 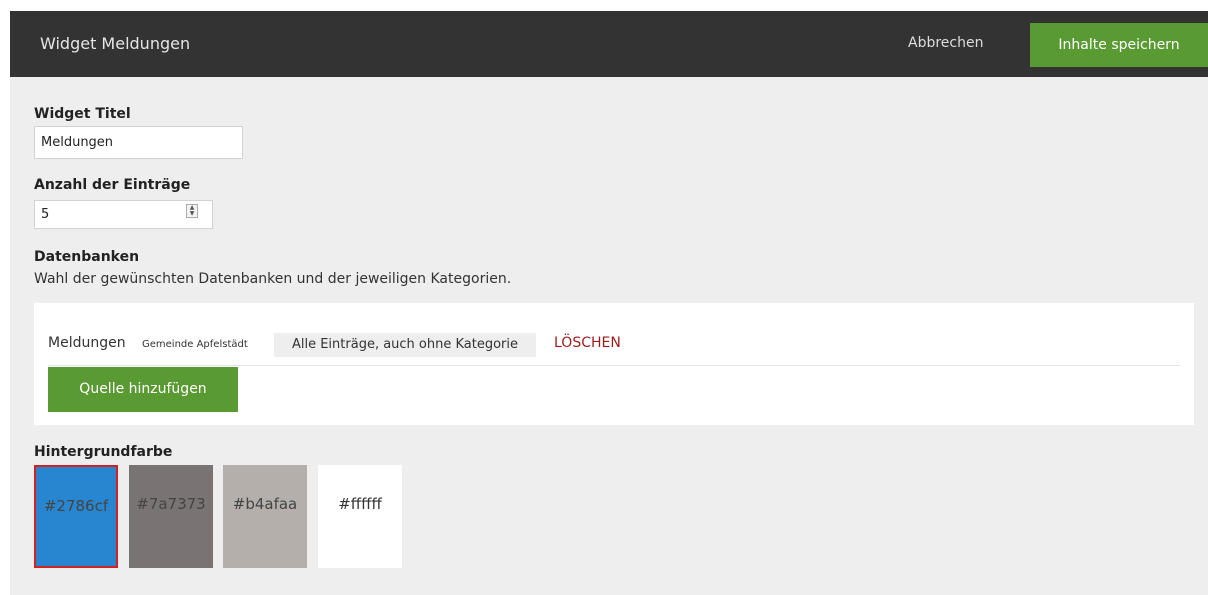 What do you see at coordinates (587, 343) in the screenshot?
I see `delete-source-button: LÖSCHEN` at bounding box center [587, 343].